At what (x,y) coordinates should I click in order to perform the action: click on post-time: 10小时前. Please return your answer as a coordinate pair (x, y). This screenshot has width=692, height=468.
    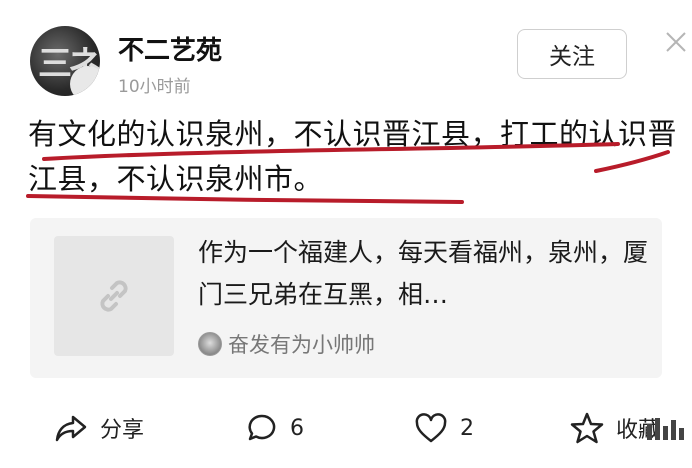
    Looking at the image, I should click on (154, 87).